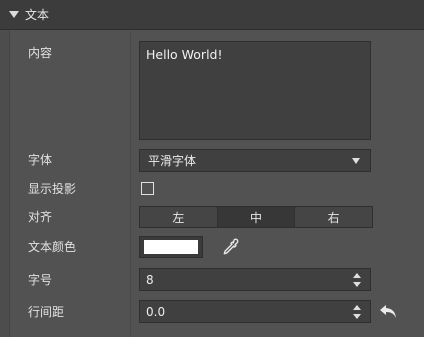 The height and width of the screenshot is (337, 424). Describe the element at coordinates (40, 160) in the screenshot. I see `font-label: 字体` at that location.